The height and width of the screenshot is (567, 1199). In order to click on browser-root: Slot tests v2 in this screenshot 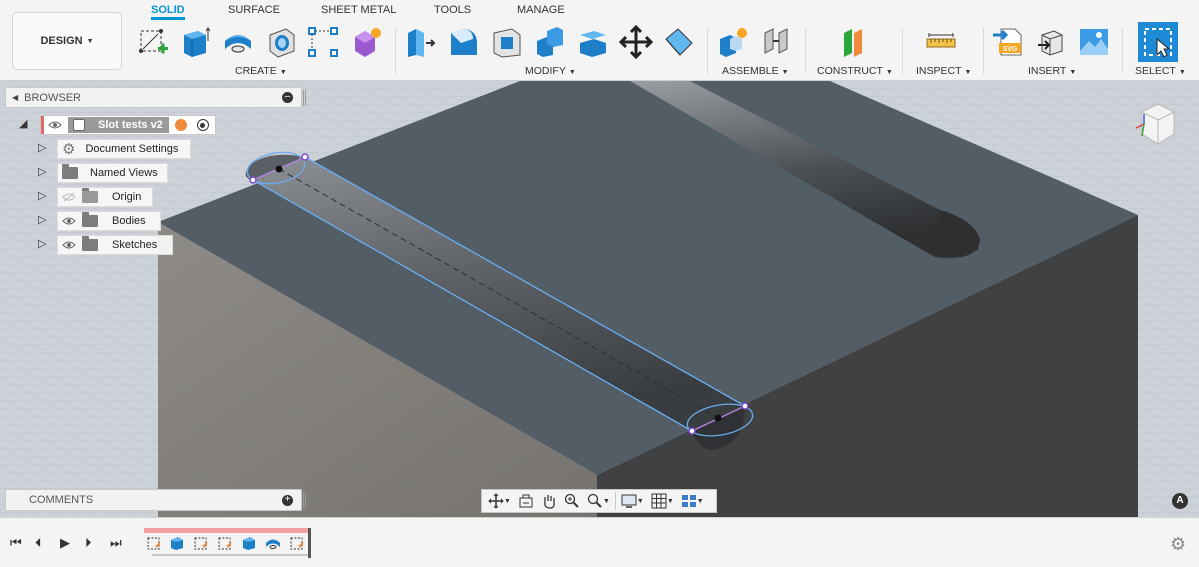, I will do `click(128, 125)`.